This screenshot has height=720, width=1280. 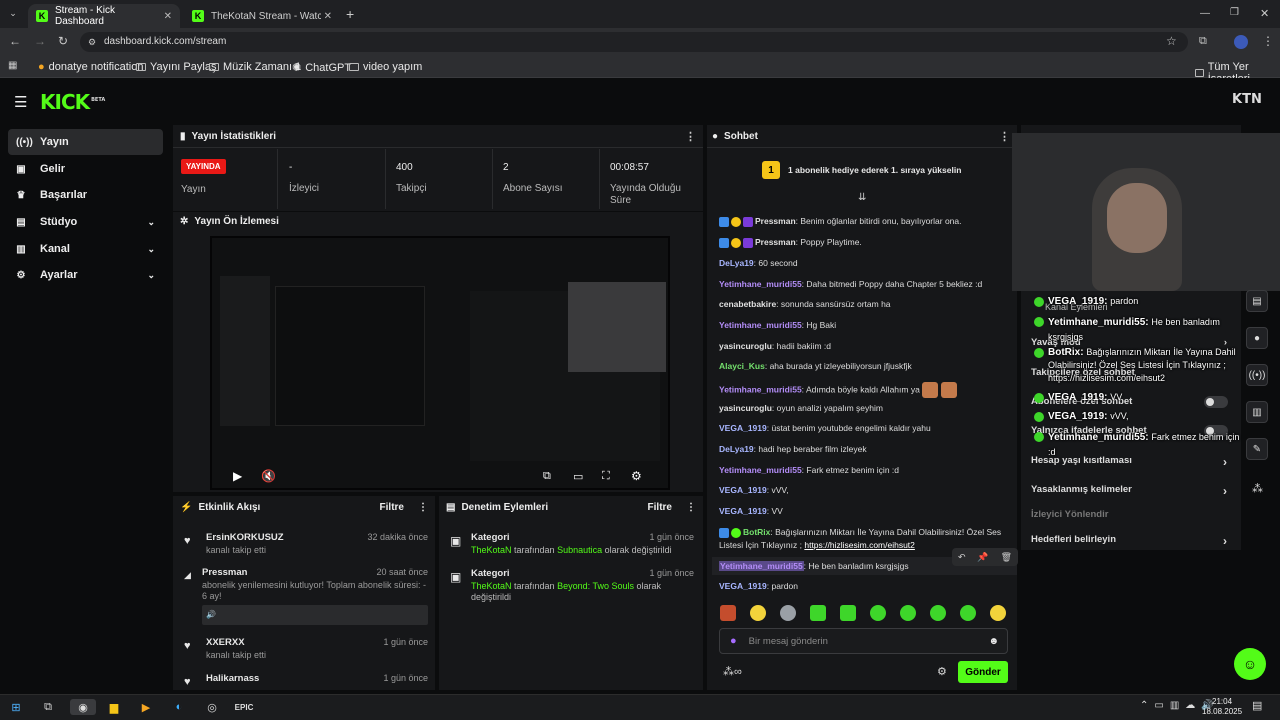 What do you see at coordinates (83, 707) in the screenshot?
I see `chrome-taskbar-icon: ◉` at bounding box center [83, 707].